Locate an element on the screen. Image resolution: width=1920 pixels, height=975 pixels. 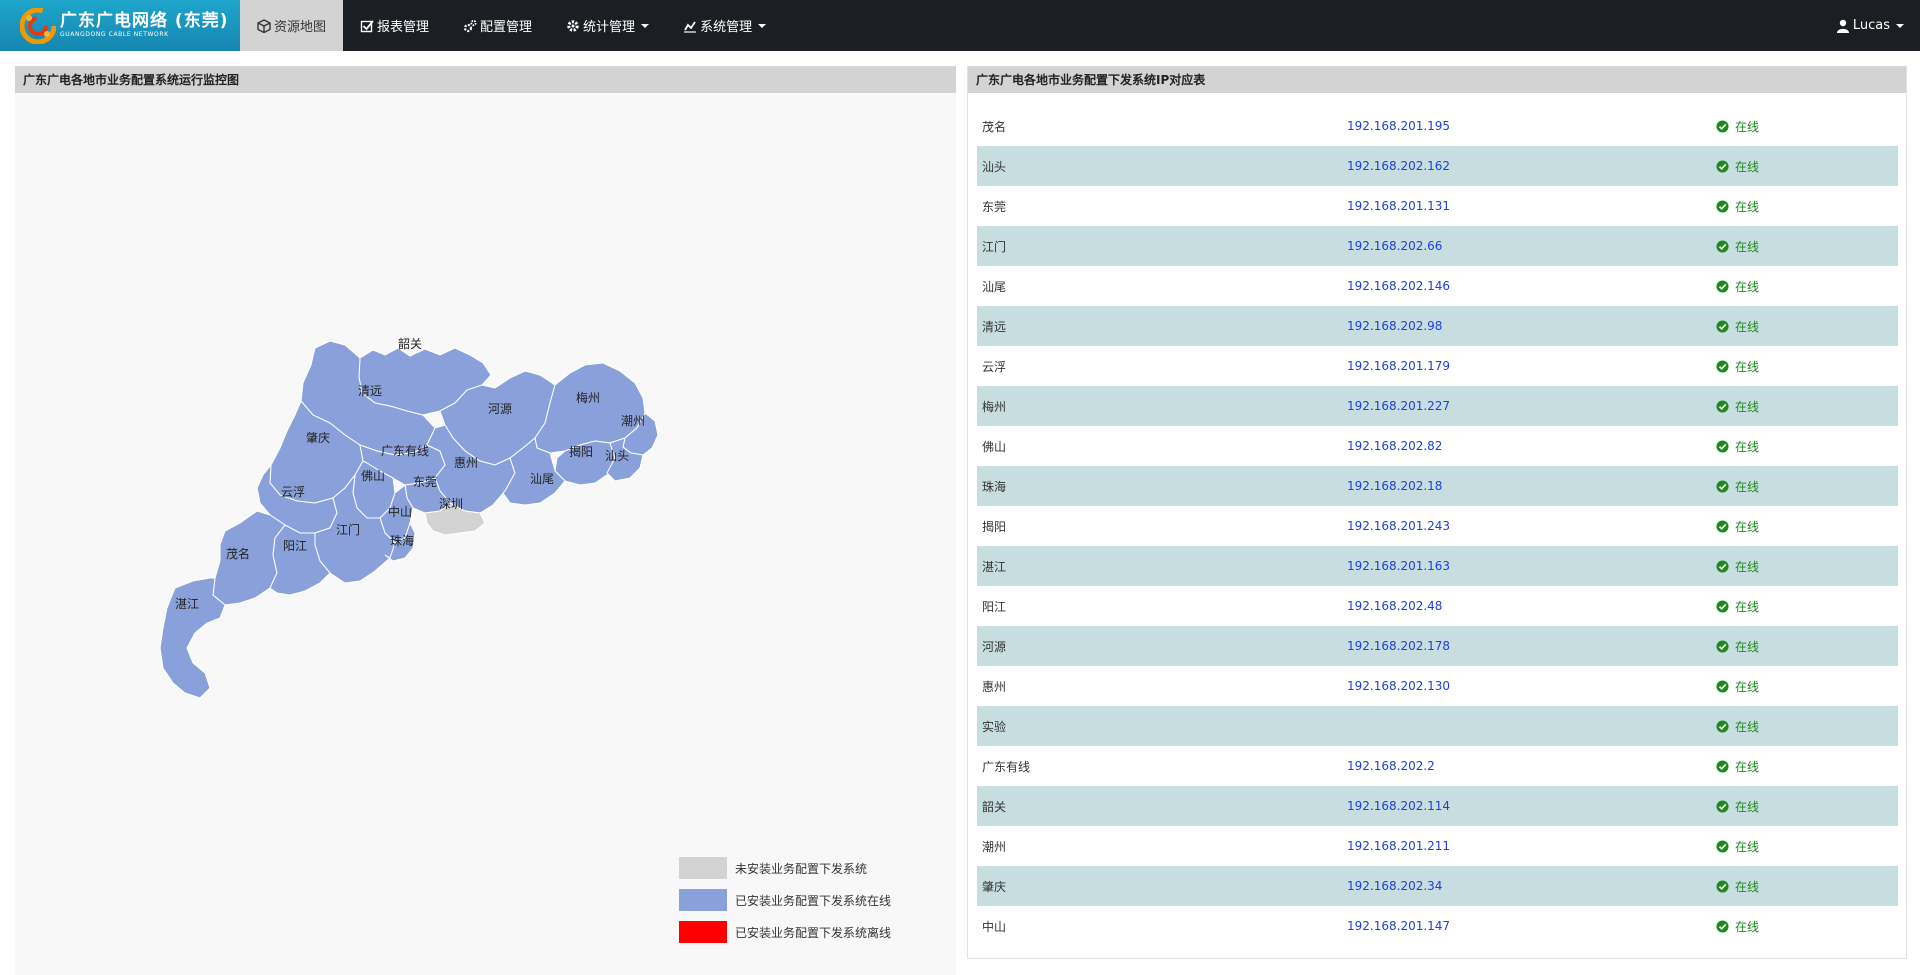
city-cell: 清远 is located at coordinates (994, 326).